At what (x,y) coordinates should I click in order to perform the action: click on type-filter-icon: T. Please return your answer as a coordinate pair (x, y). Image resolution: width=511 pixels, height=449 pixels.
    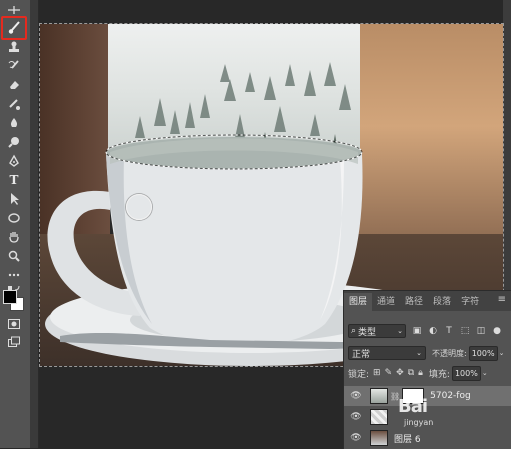
    Looking at the image, I should click on (449, 331).